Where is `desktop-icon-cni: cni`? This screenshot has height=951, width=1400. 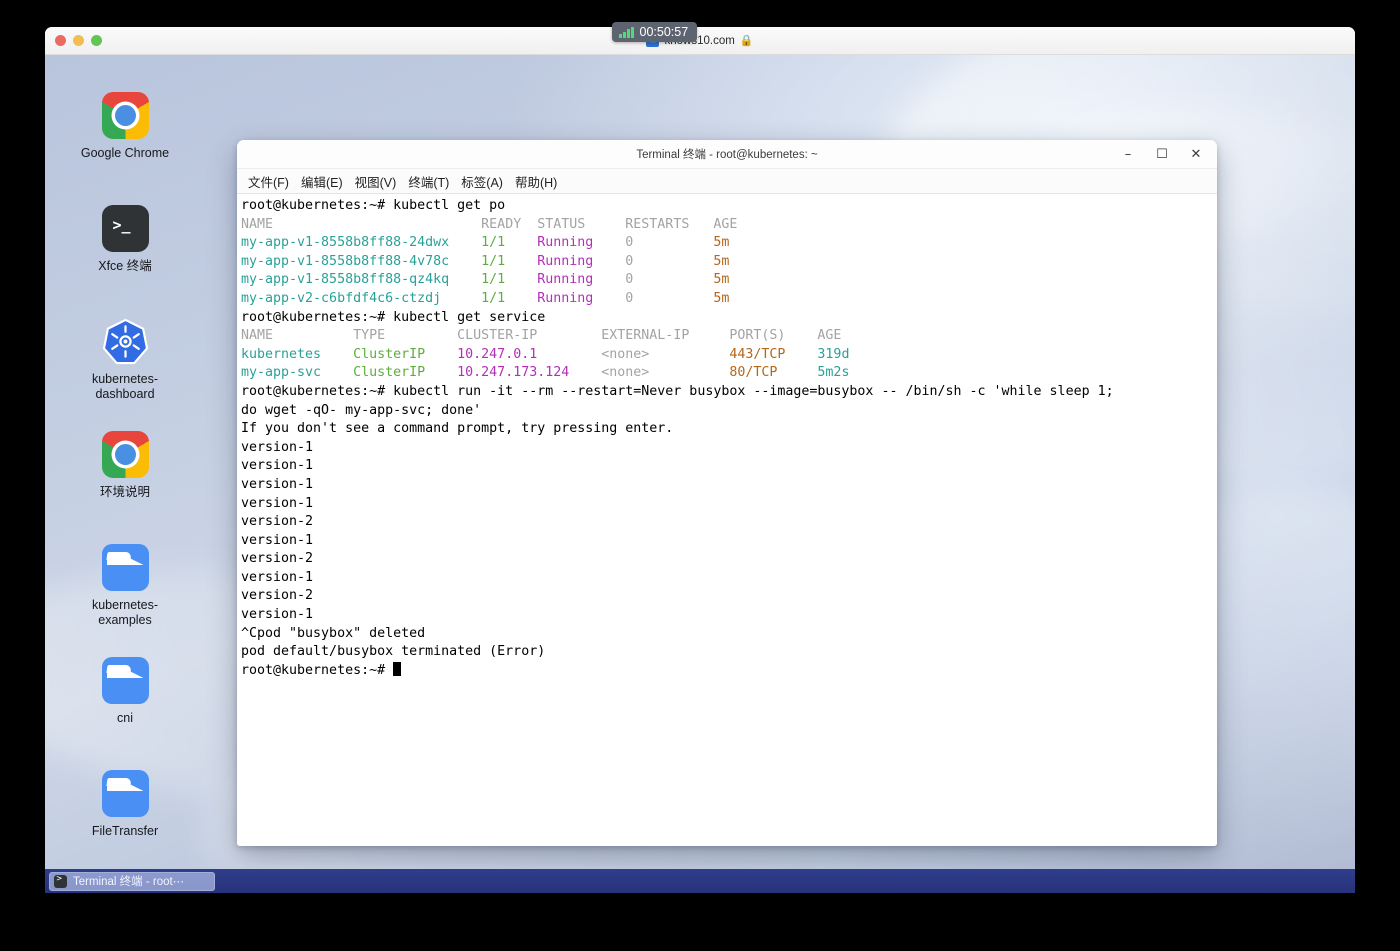
desktop-icon-cni: cni is located at coordinates (125, 706).